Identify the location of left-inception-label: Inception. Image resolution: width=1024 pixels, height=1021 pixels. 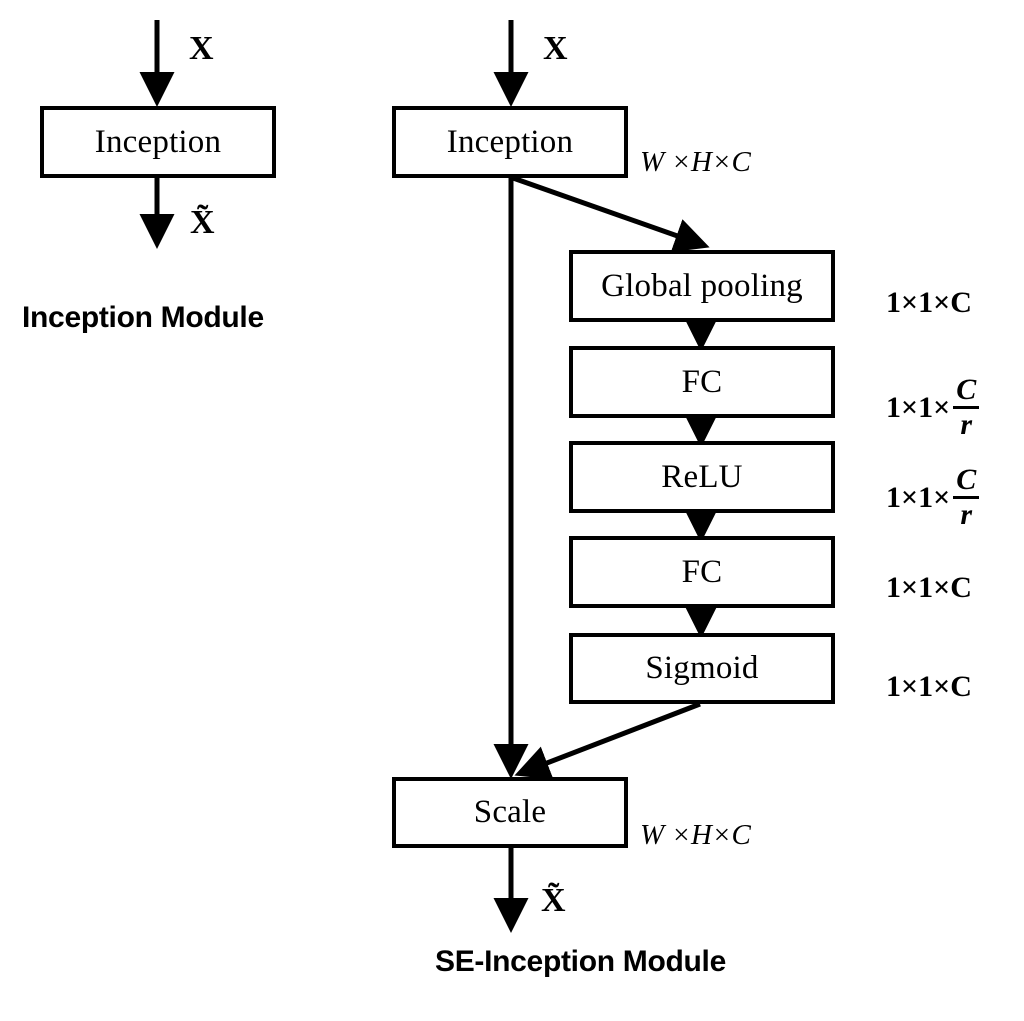
(158, 141).